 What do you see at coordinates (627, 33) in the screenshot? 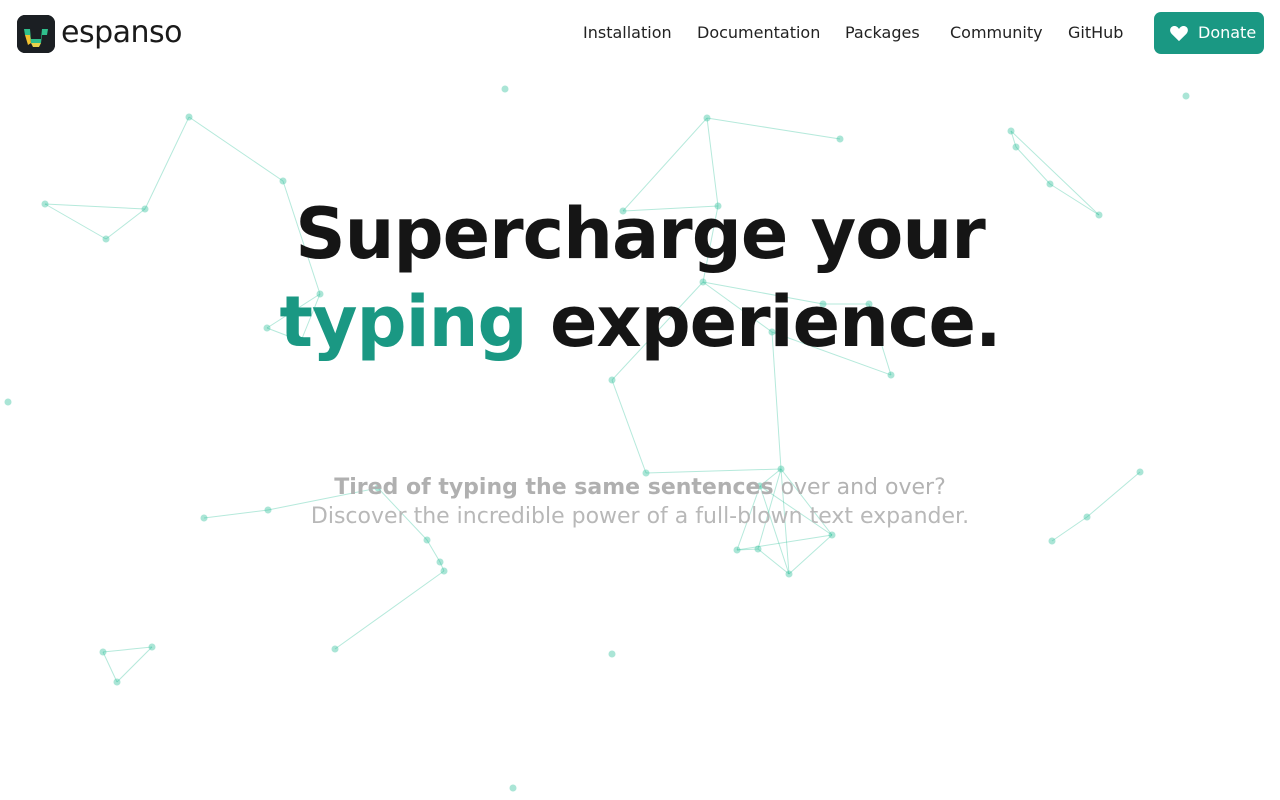
I see `nav-installation: Installation` at bounding box center [627, 33].